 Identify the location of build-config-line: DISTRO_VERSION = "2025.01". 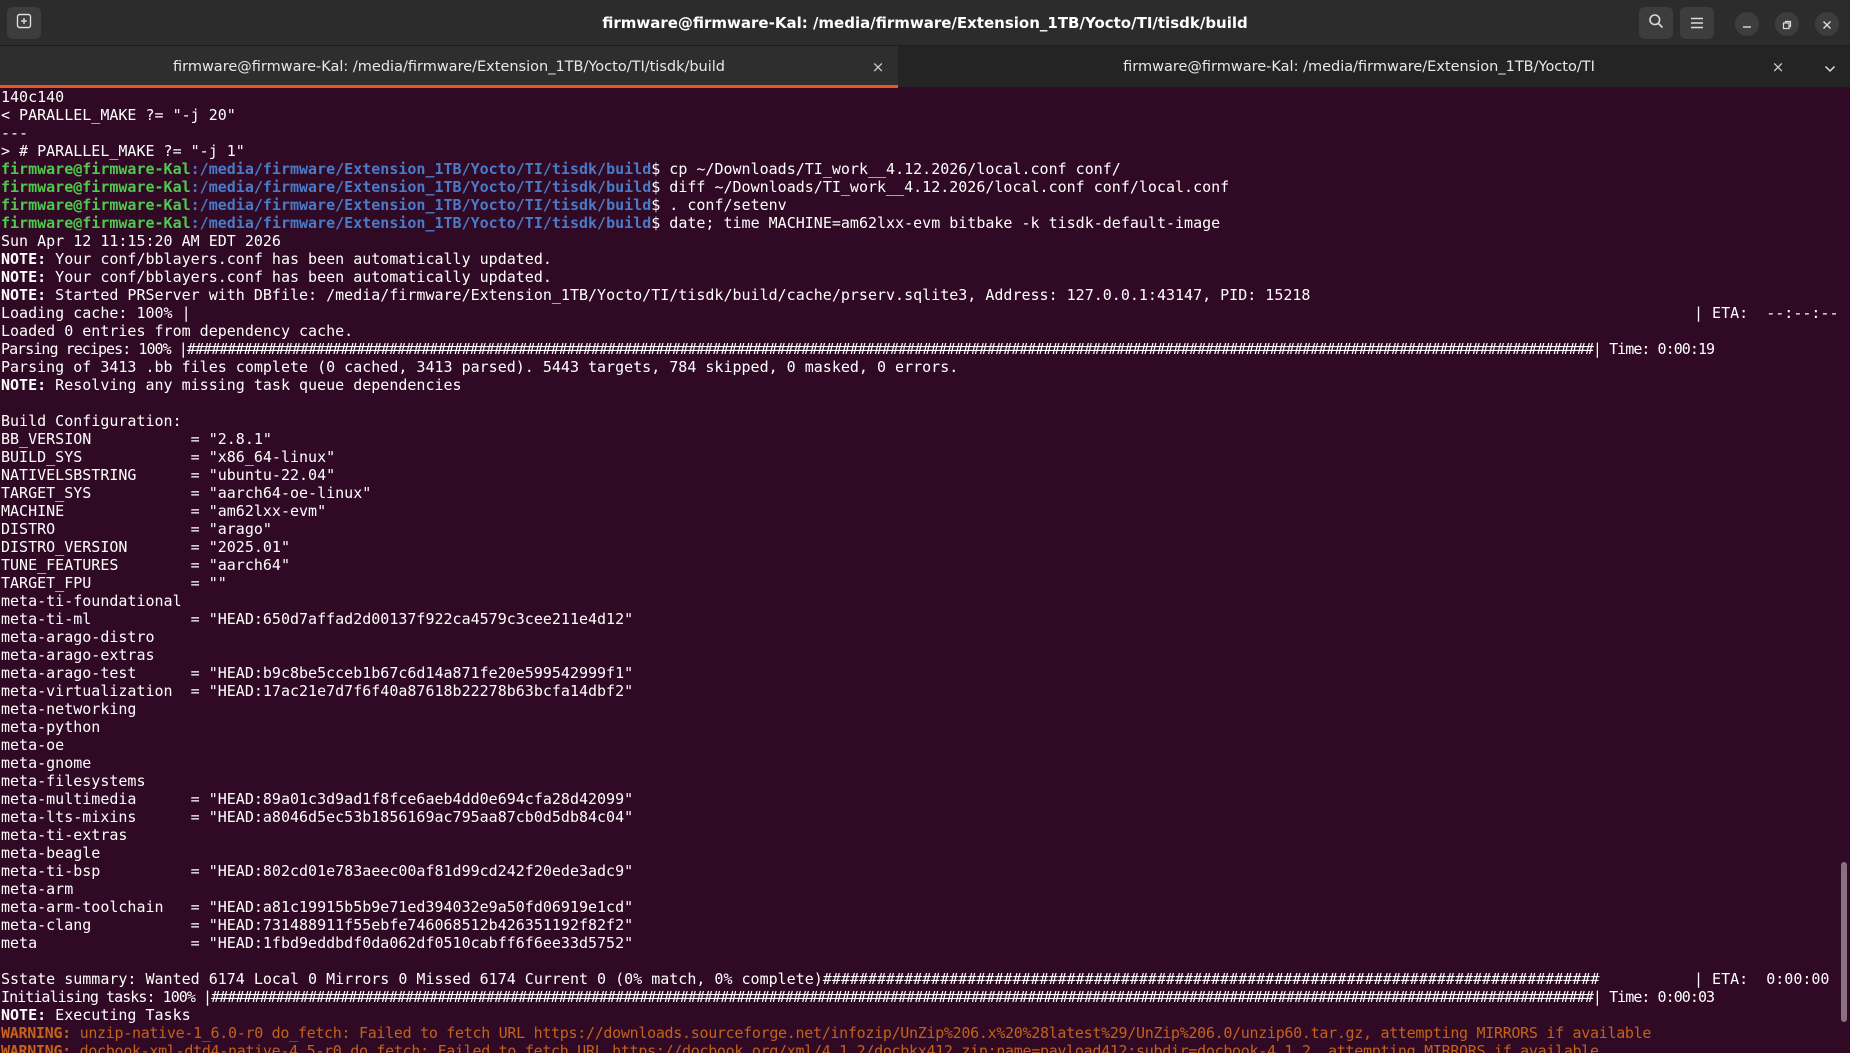
(145, 547).